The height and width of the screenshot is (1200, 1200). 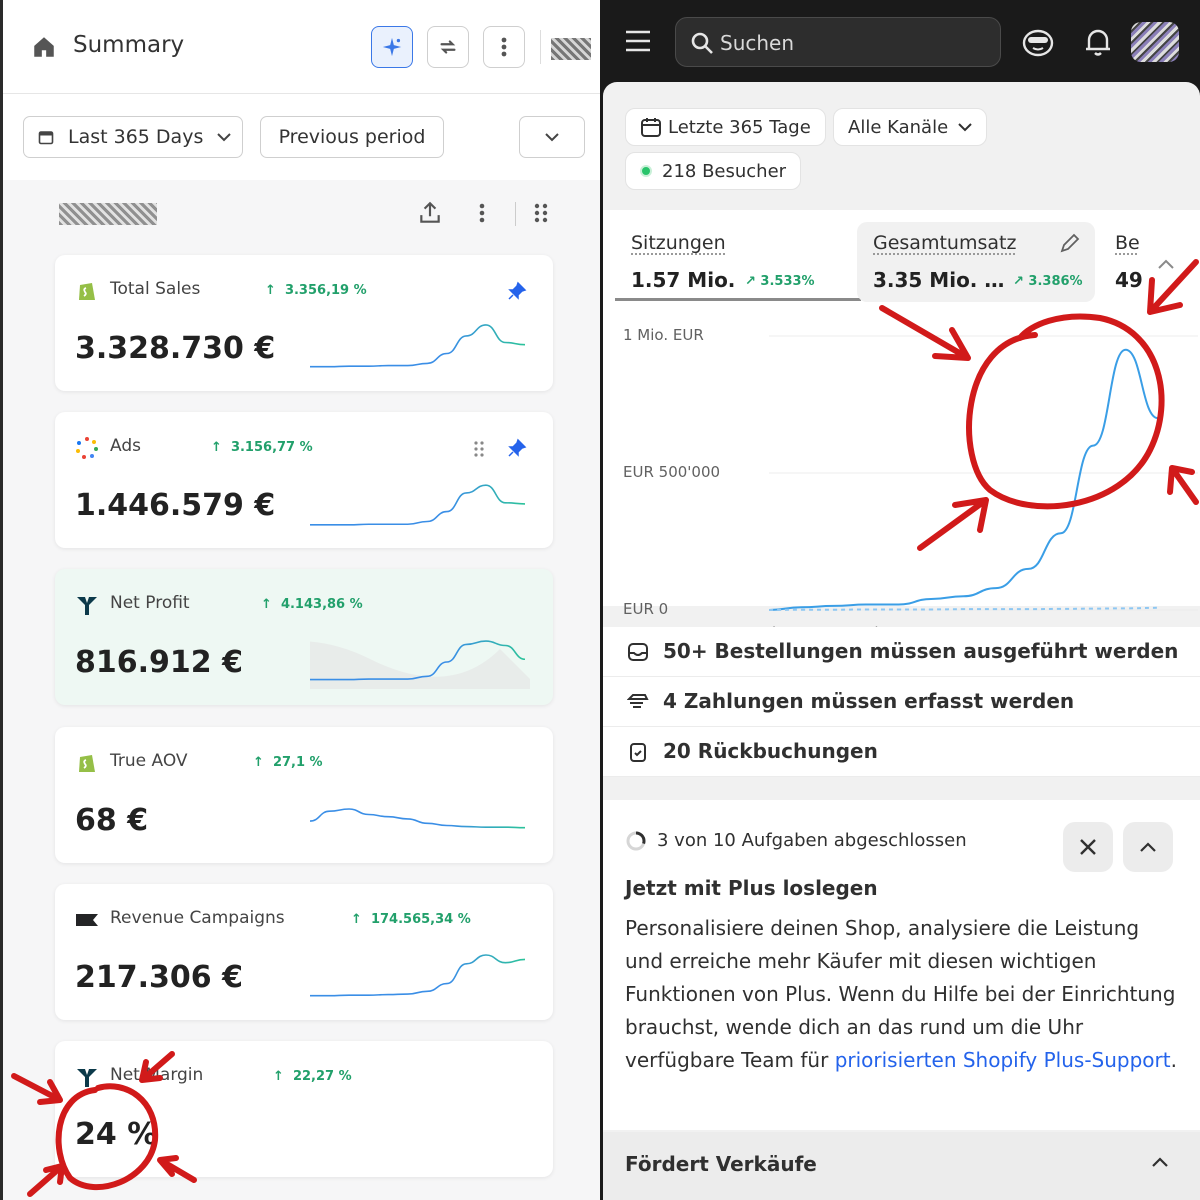 What do you see at coordinates (976, 262) in the screenshot?
I see `tab-total-sales: Gesamtumsatz 3.35 Mio. … ↗ 3.386%` at bounding box center [976, 262].